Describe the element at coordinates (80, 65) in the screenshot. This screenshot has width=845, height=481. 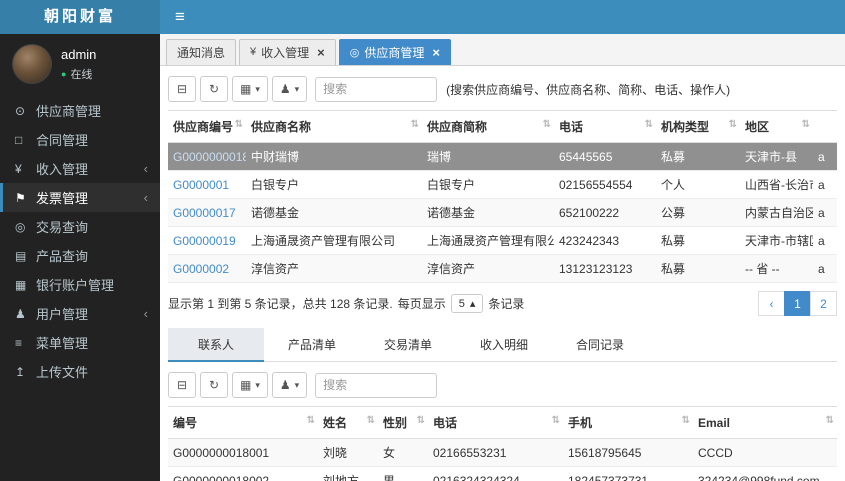
I see `user-panel: admin ● 在线` at that location.